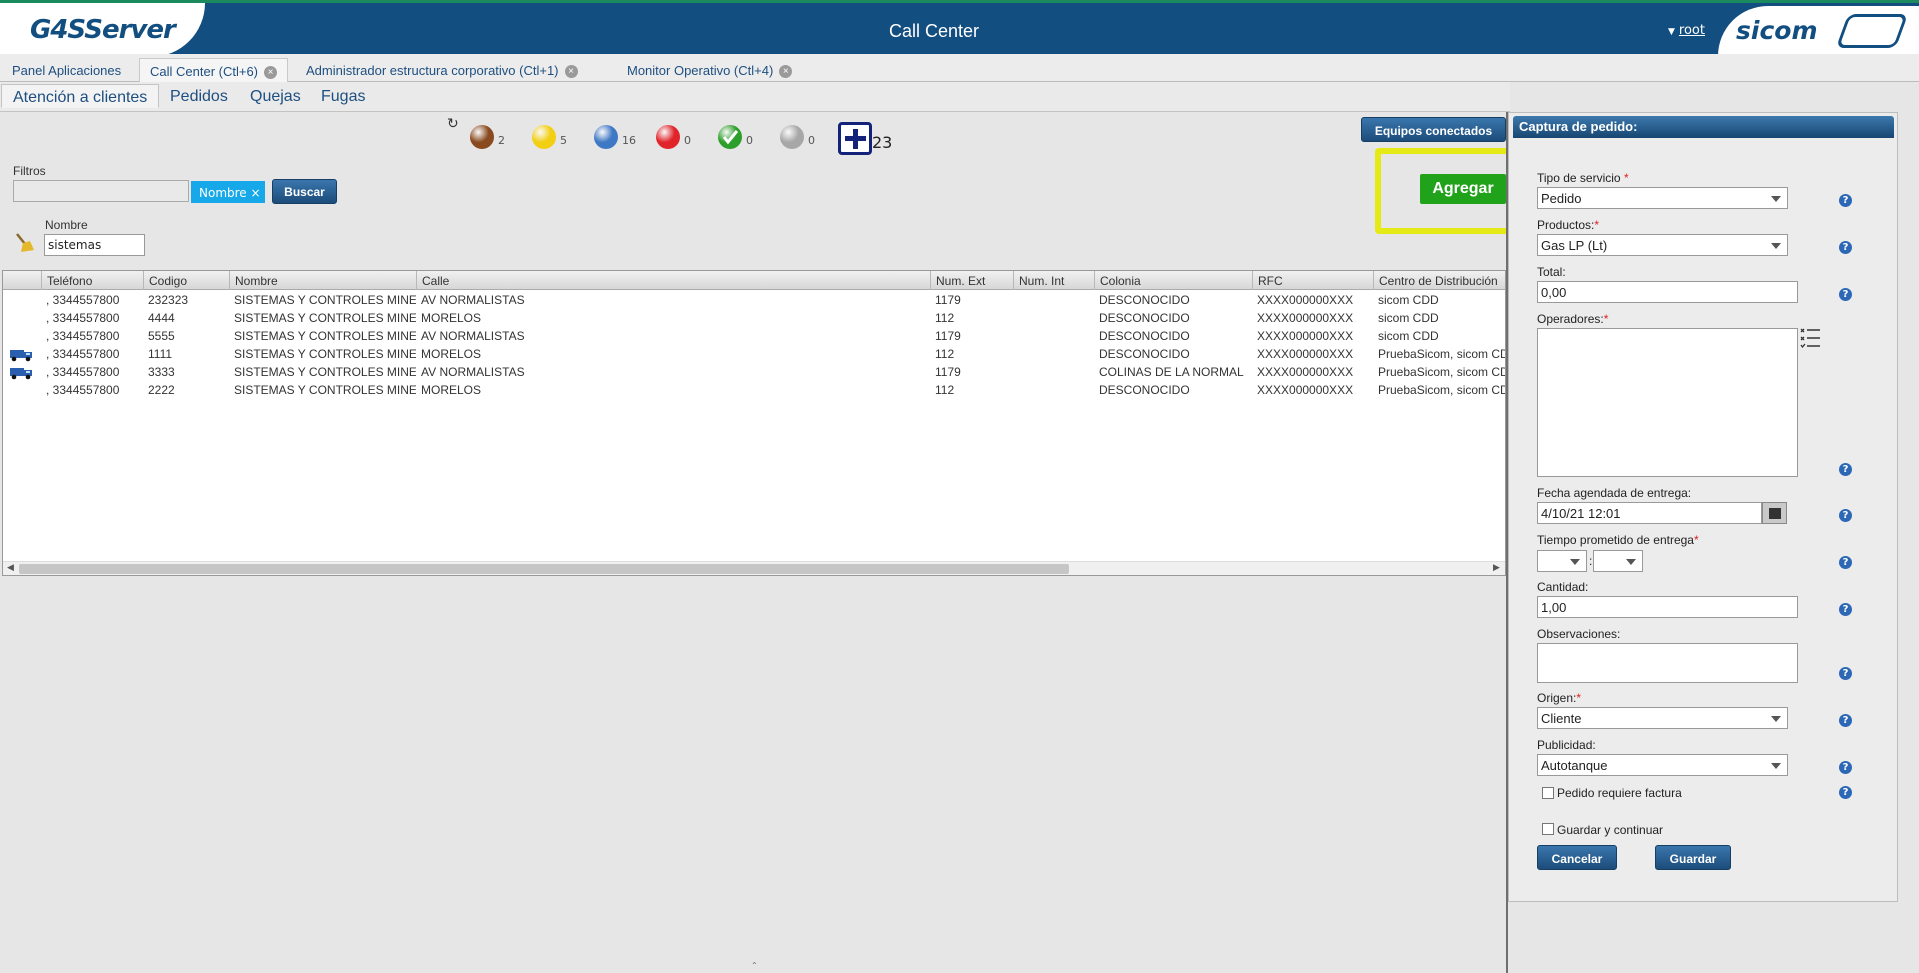 The image size is (1919, 973). What do you see at coordinates (673, 280) in the screenshot?
I see `column-calle: Calle` at bounding box center [673, 280].